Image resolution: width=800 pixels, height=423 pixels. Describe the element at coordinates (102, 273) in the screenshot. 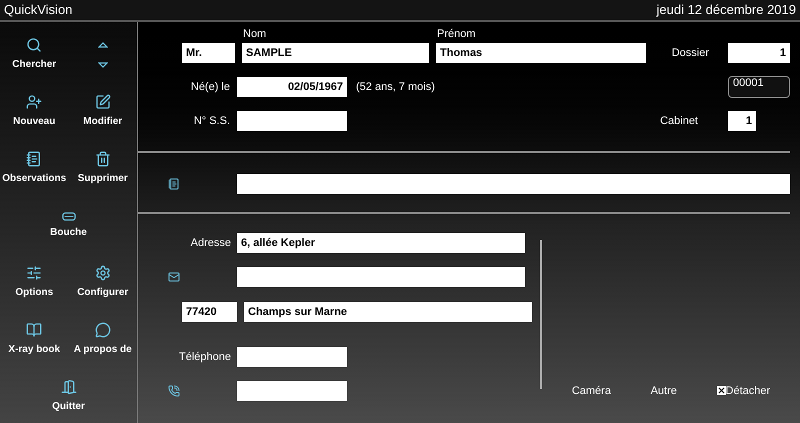

I see `settings-icon` at that location.